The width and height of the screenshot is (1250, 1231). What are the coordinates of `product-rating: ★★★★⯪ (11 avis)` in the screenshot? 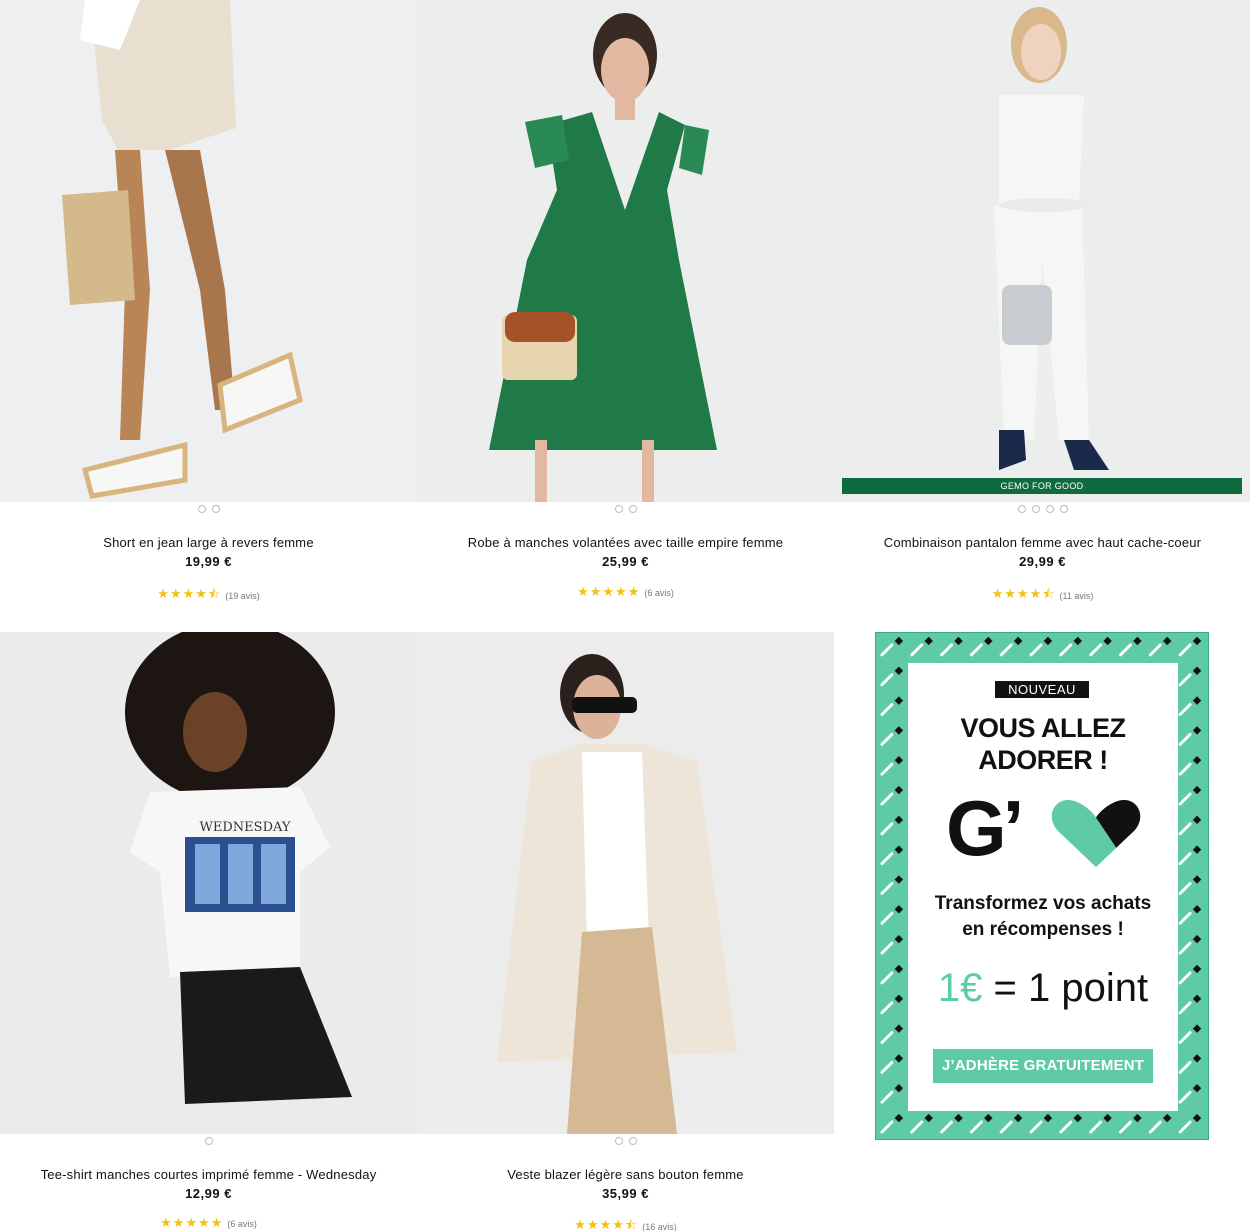 It's located at (1042, 596).